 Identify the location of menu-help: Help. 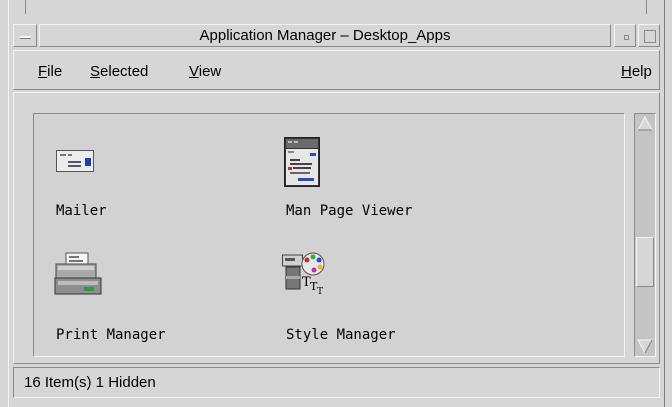
(636, 71).